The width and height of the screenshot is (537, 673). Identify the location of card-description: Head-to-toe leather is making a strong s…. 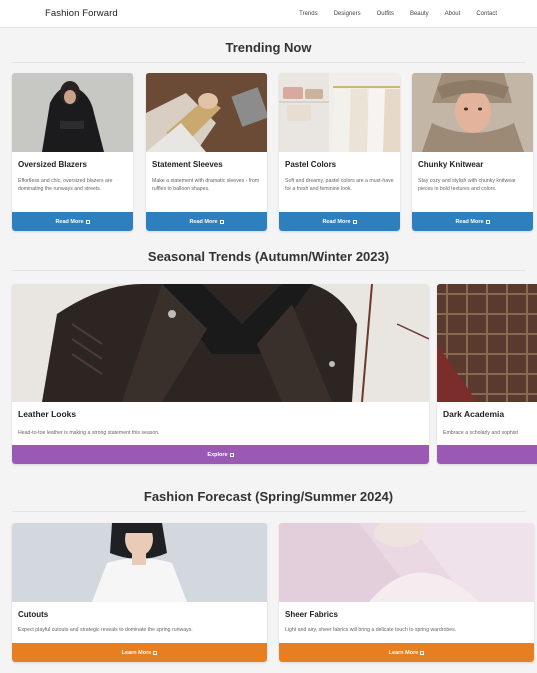
(89, 433).